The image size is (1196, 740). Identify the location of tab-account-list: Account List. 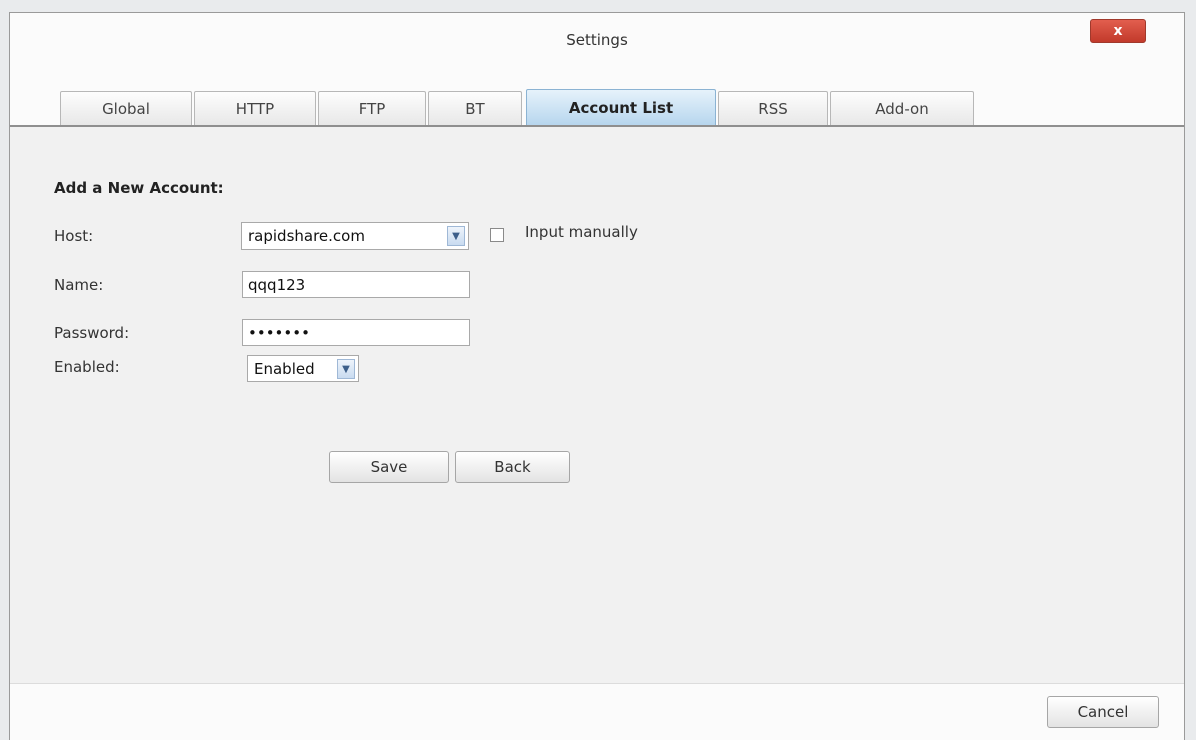
(621, 107).